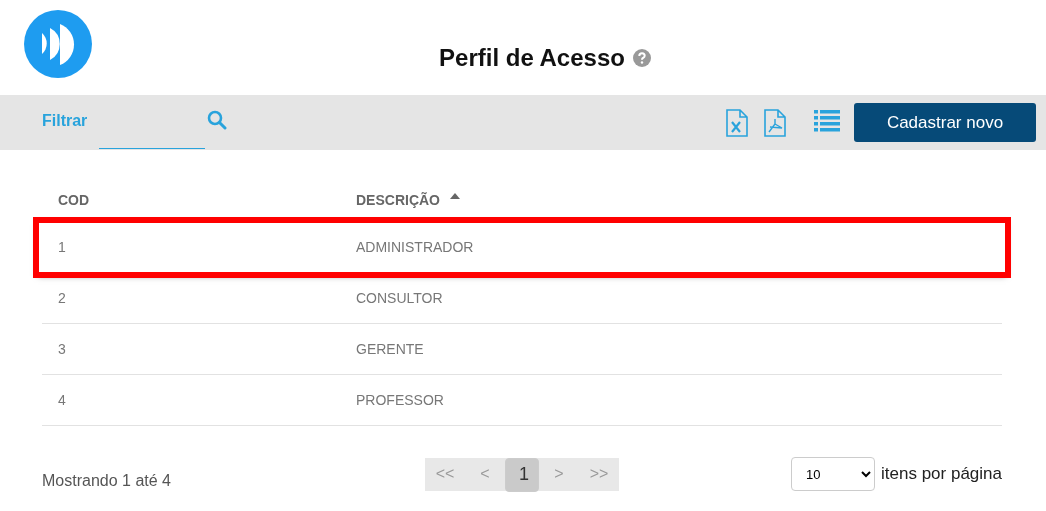 This screenshot has height=511, width=1046. What do you see at coordinates (62, 400) in the screenshot?
I see `table-cell-text: 4` at bounding box center [62, 400].